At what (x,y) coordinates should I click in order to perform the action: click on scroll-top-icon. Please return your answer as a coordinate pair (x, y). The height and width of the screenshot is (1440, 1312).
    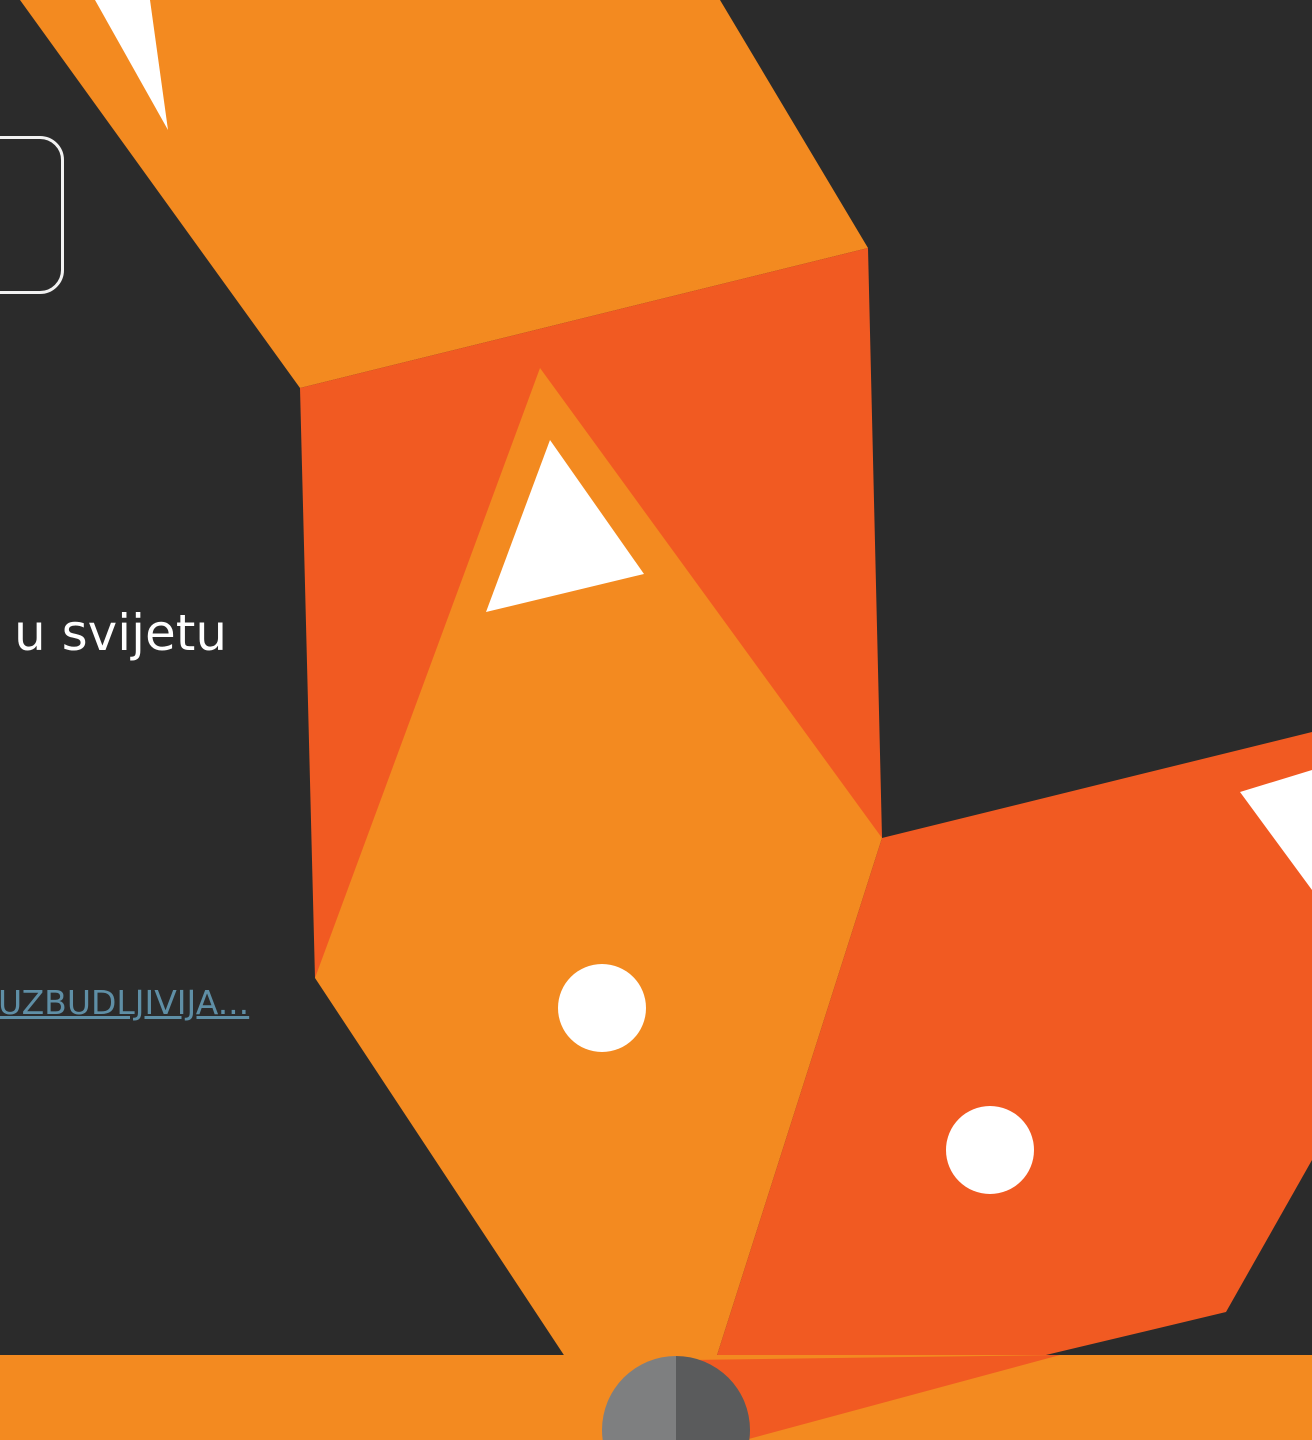
    Looking at the image, I should click on (676, 1398).